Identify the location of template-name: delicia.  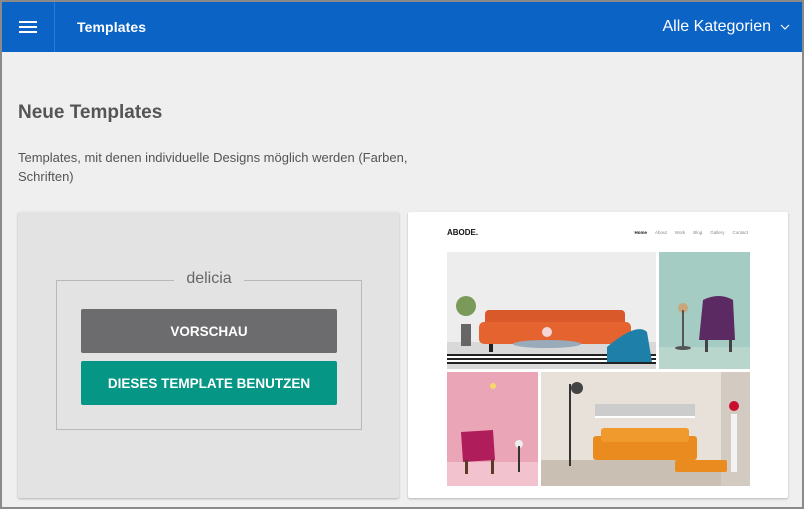
(209, 278).